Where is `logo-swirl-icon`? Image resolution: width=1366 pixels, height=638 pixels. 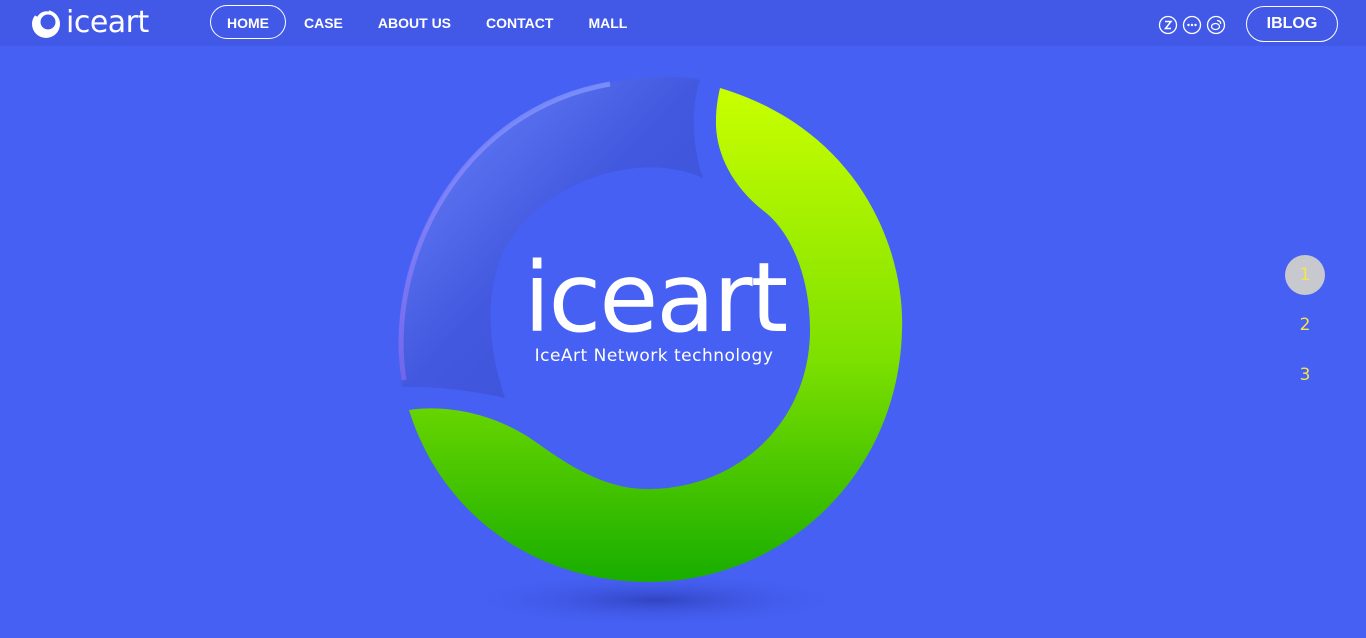
logo-swirl-icon is located at coordinates (46, 23).